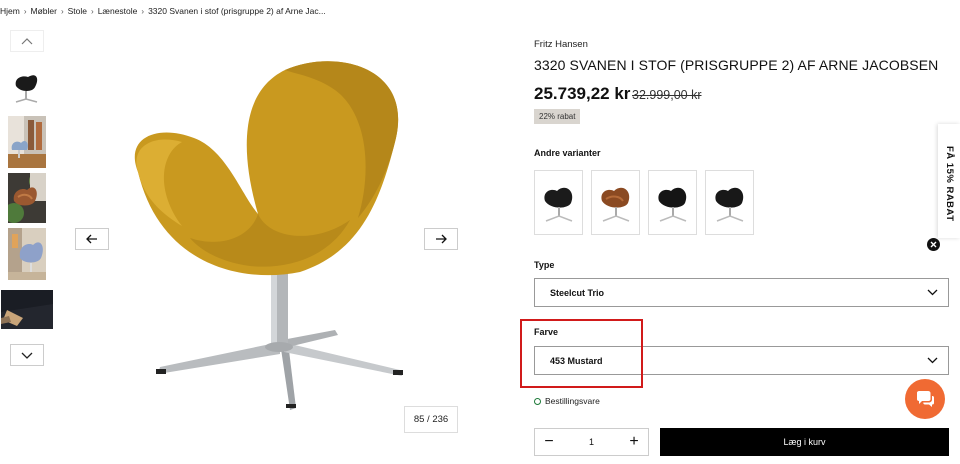 Image resolution: width=960 pixels, height=464 pixels. Describe the element at coordinates (26, 88) in the screenshot. I see `thumbnail-black-chair` at that location.